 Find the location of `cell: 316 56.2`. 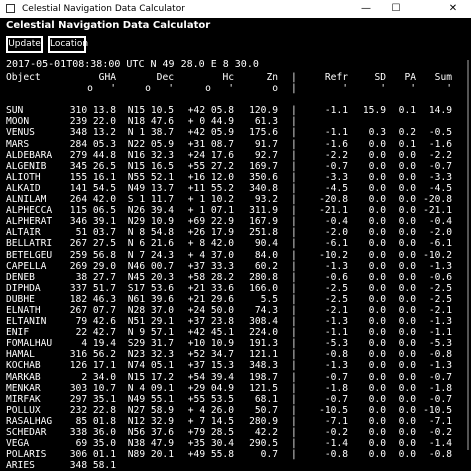

cell: 316 56.2 is located at coordinates (92, 355).